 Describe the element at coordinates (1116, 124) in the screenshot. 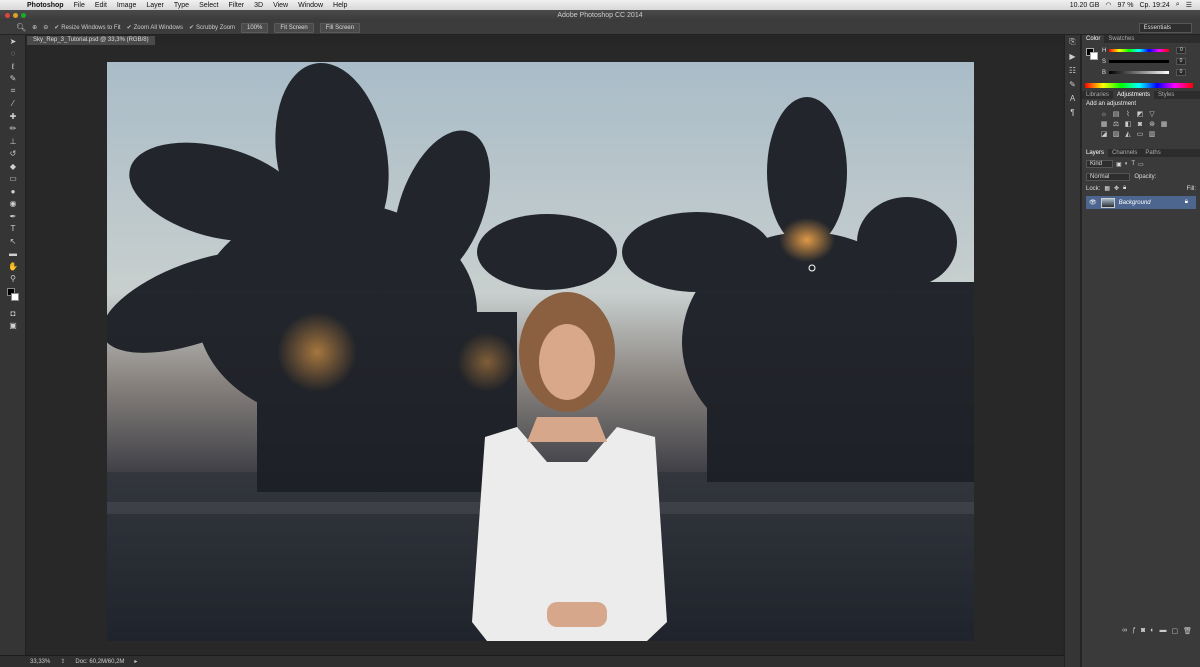

I see `color-balance-icon: ⚖` at that location.